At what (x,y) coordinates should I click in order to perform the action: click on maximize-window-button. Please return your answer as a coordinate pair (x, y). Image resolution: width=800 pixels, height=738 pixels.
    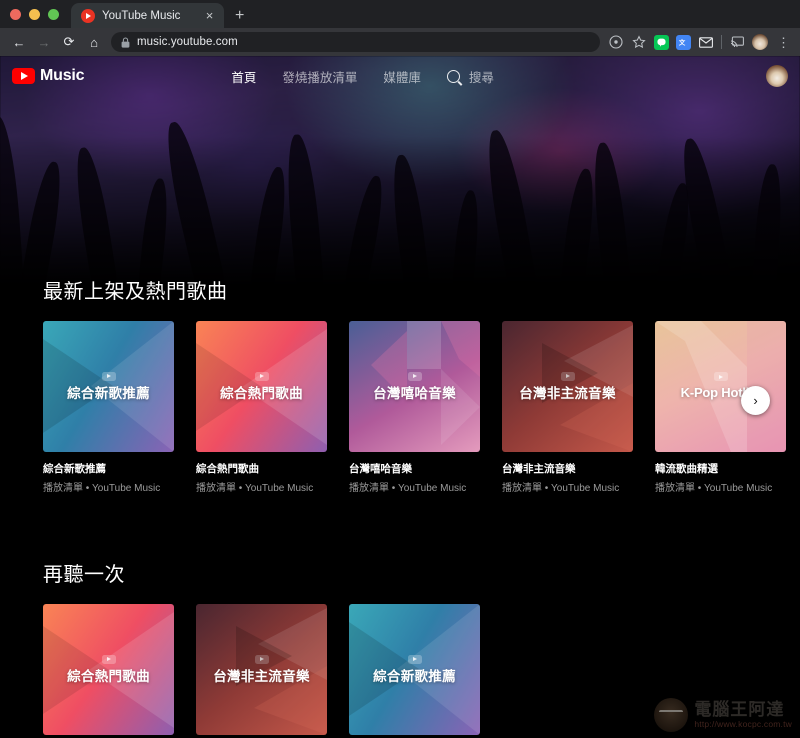
    Looking at the image, I should click on (53, 14).